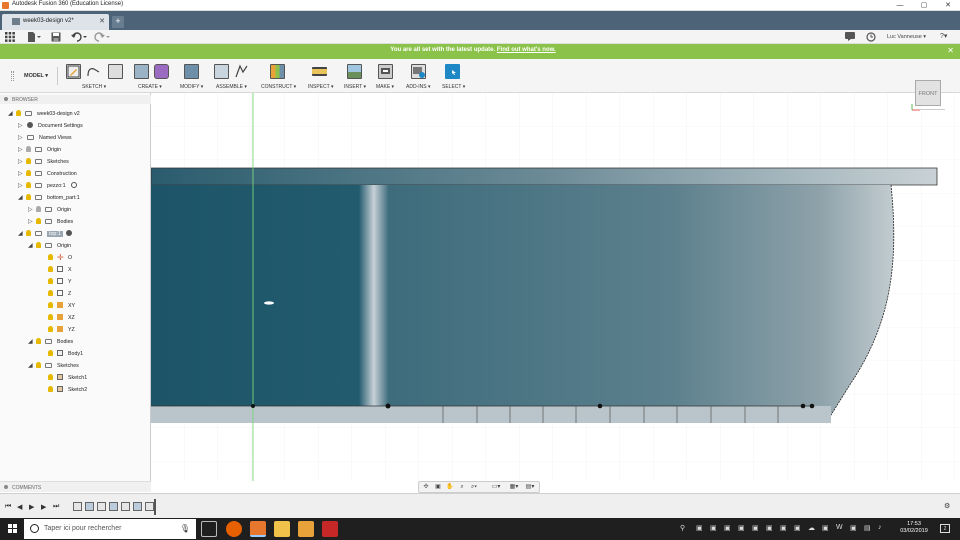 The width and height of the screenshot is (960, 540). What do you see at coordinates (10, 37) in the screenshot?
I see `data-panel-icon` at bounding box center [10, 37].